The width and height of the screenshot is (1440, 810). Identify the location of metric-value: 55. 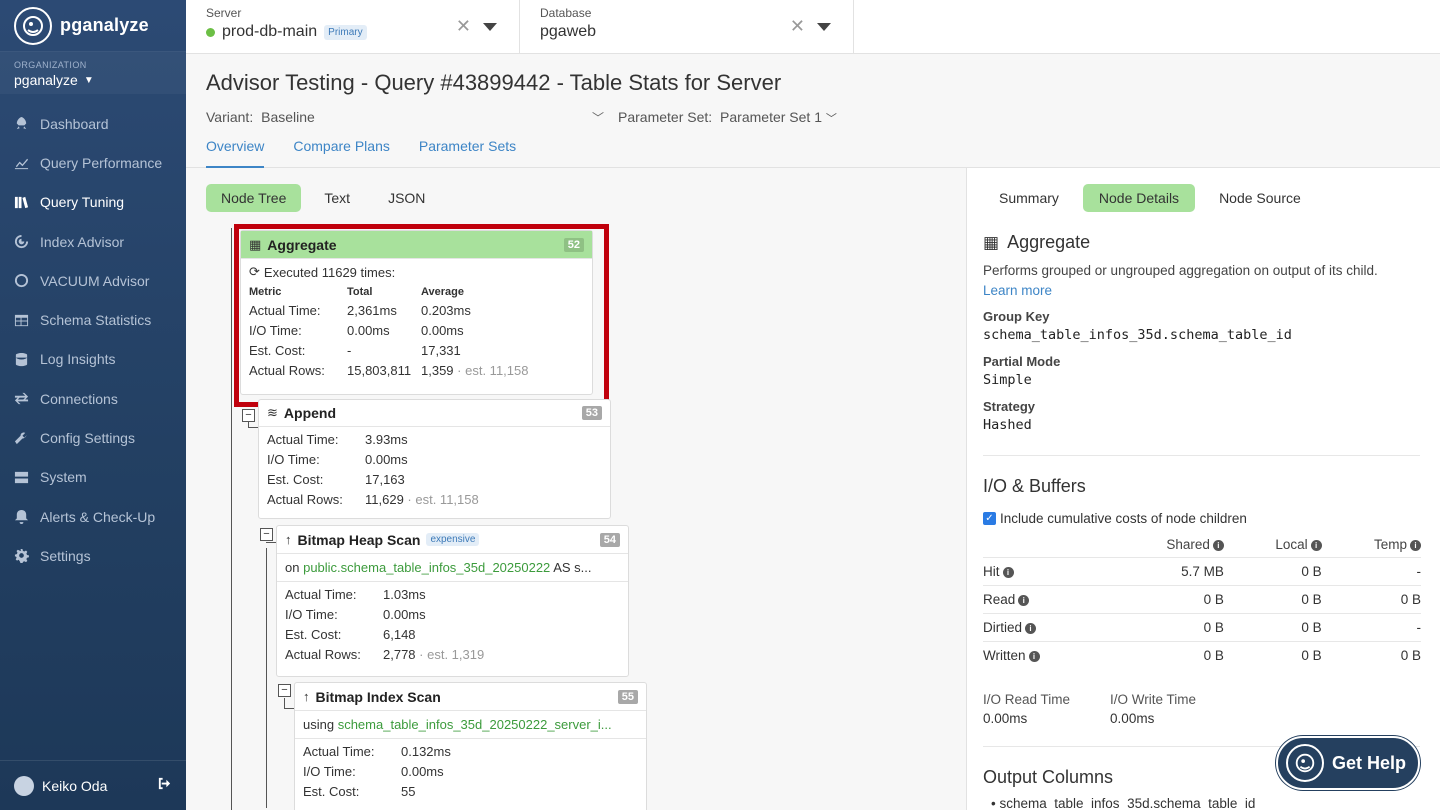
(408, 791).